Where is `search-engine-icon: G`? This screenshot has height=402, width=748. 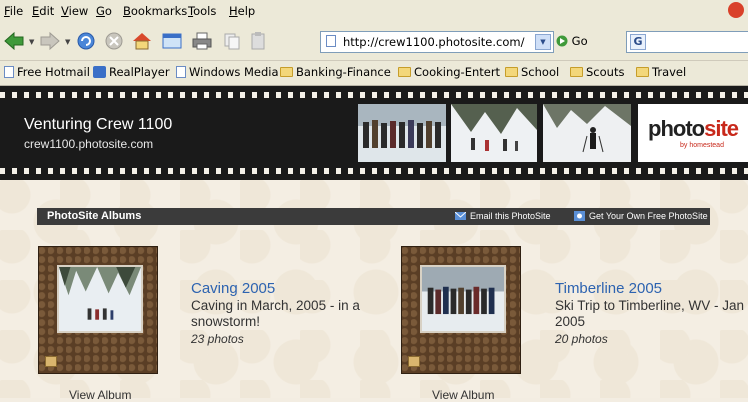
search-engine-icon: G is located at coordinates (638, 42).